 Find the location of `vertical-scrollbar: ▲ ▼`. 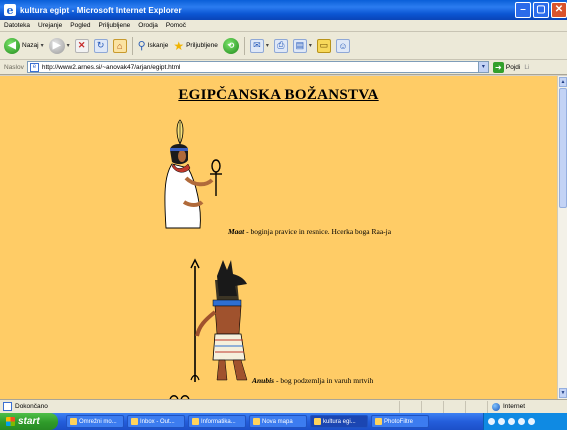

vertical-scrollbar: ▲ ▼ is located at coordinates (562, 237).